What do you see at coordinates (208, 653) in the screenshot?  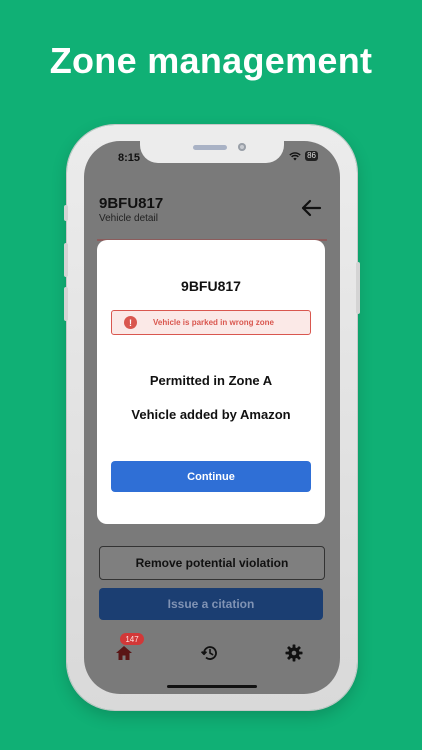 I see `history-icon` at bounding box center [208, 653].